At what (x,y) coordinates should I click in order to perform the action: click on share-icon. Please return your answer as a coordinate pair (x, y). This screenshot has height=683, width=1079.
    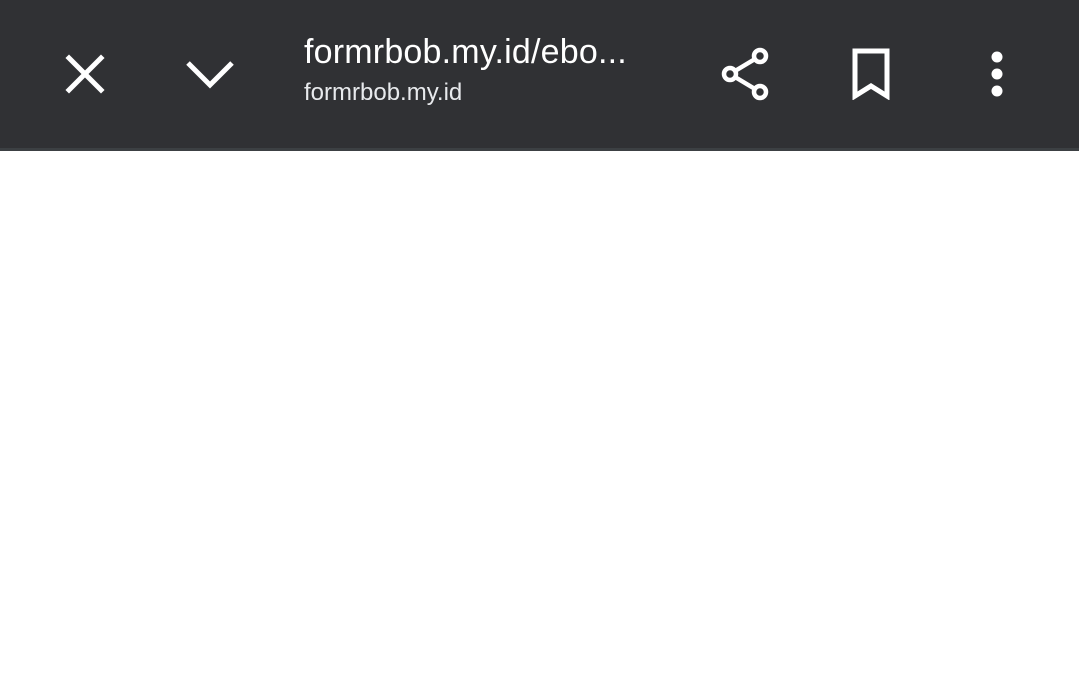
    Looking at the image, I should click on (746, 74).